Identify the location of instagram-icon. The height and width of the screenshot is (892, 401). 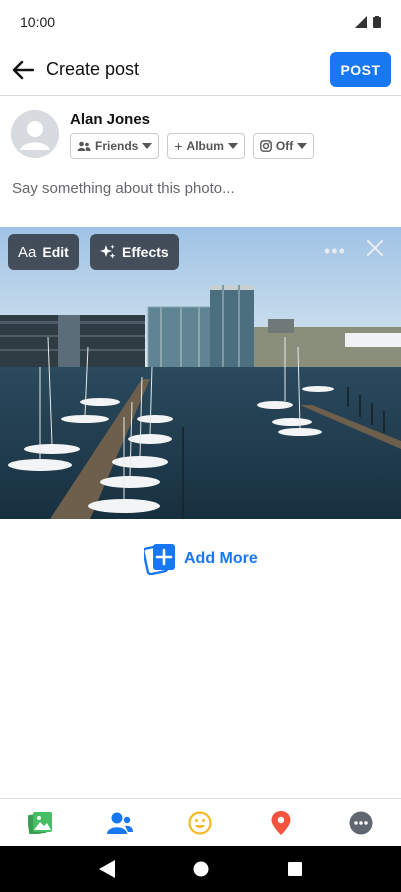
(265, 146).